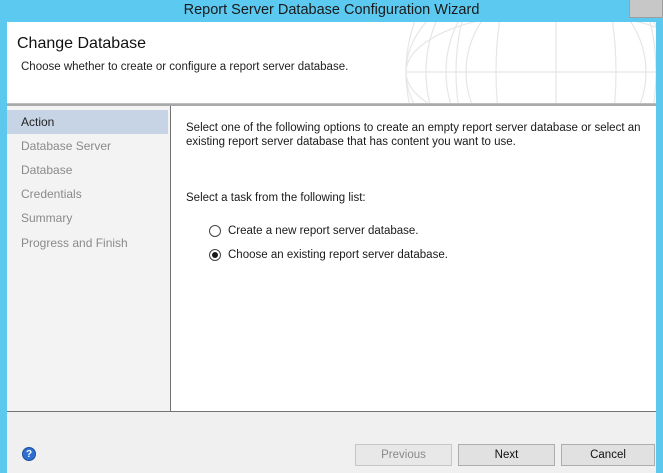  Describe the element at coordinates (215, 255) in the screenshot. I see `radio-button-selected` at that location.